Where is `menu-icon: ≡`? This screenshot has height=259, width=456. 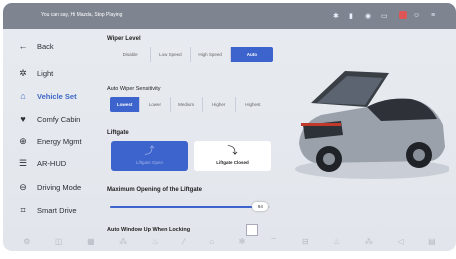 menu-icon: ≡ is located at coordinates (433, 15).